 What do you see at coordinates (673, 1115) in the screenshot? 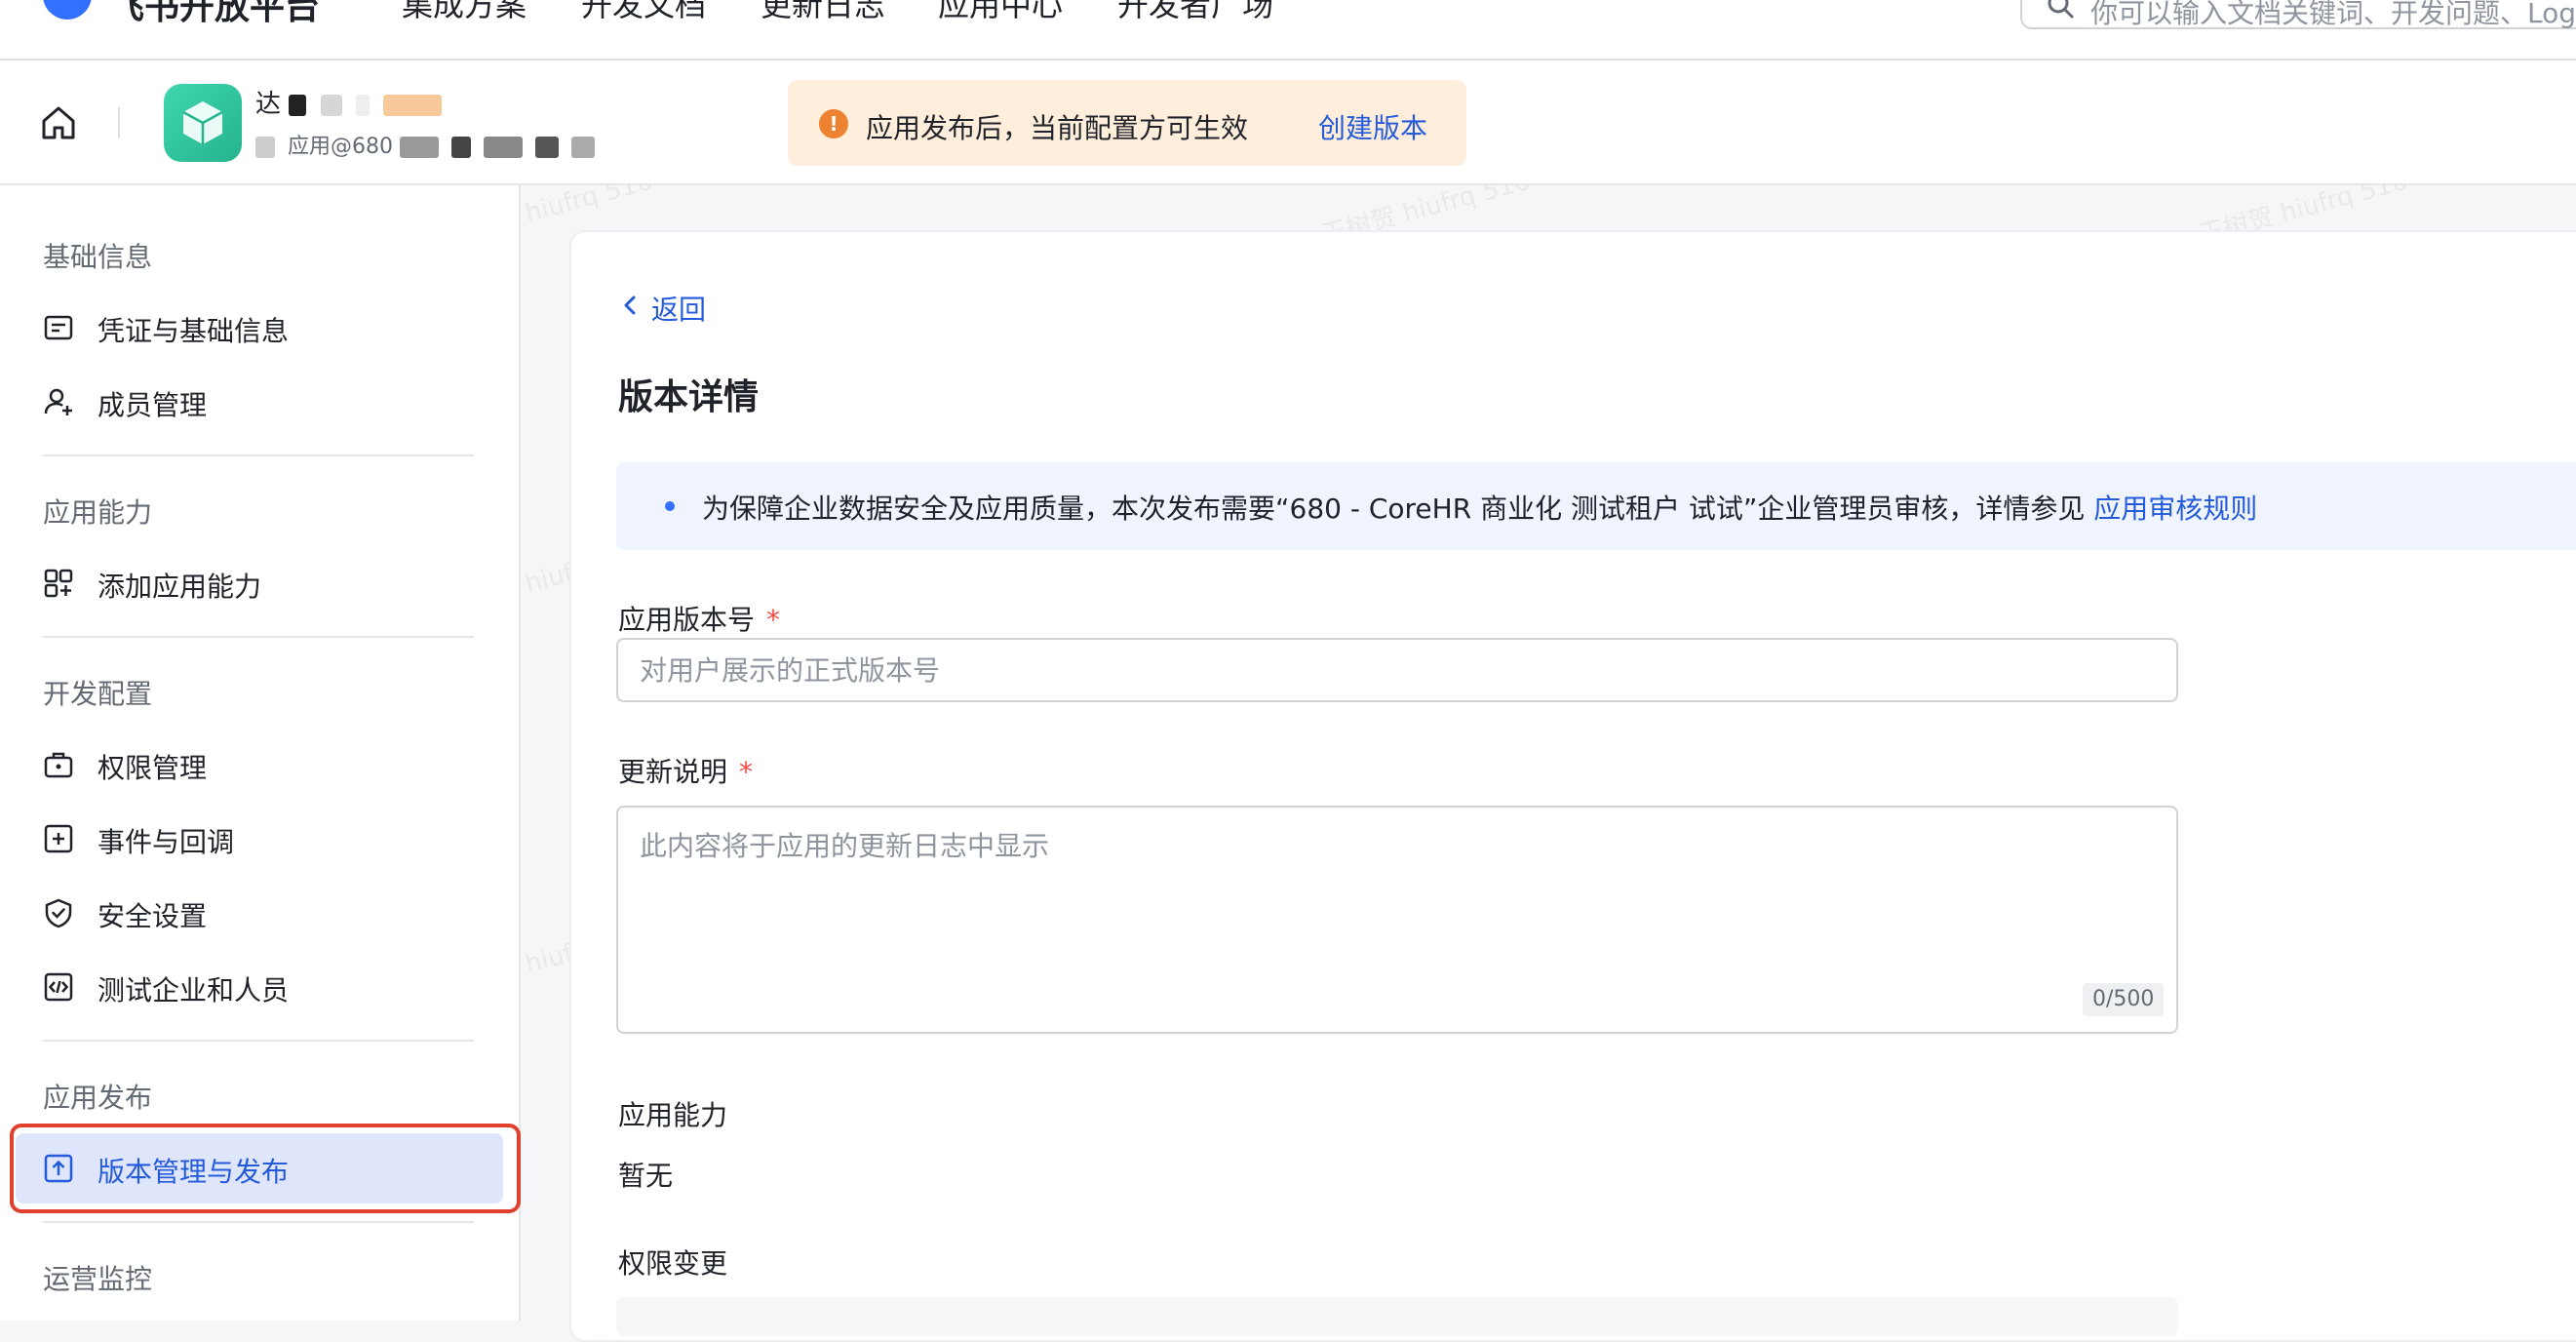
I see `app-capability-label: 应用能力` at bounding box center [673, 1115].